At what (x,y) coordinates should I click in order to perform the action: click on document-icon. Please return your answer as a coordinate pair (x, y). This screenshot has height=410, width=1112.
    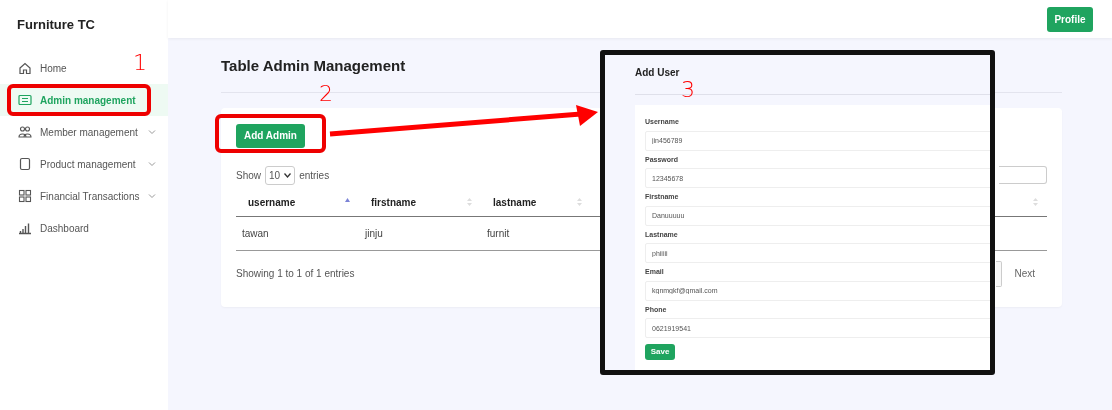
    Looking at the image, I should click on (25, 164).